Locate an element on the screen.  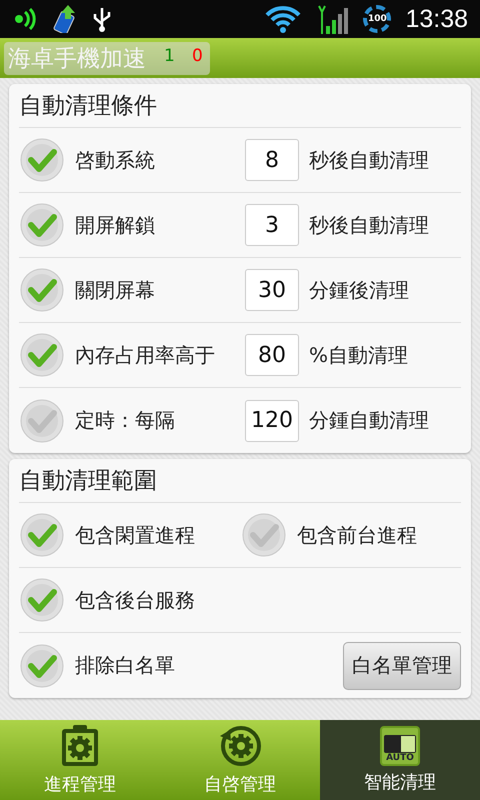
condition-suffix: %自動清理 is located at coordinates (358, 355).